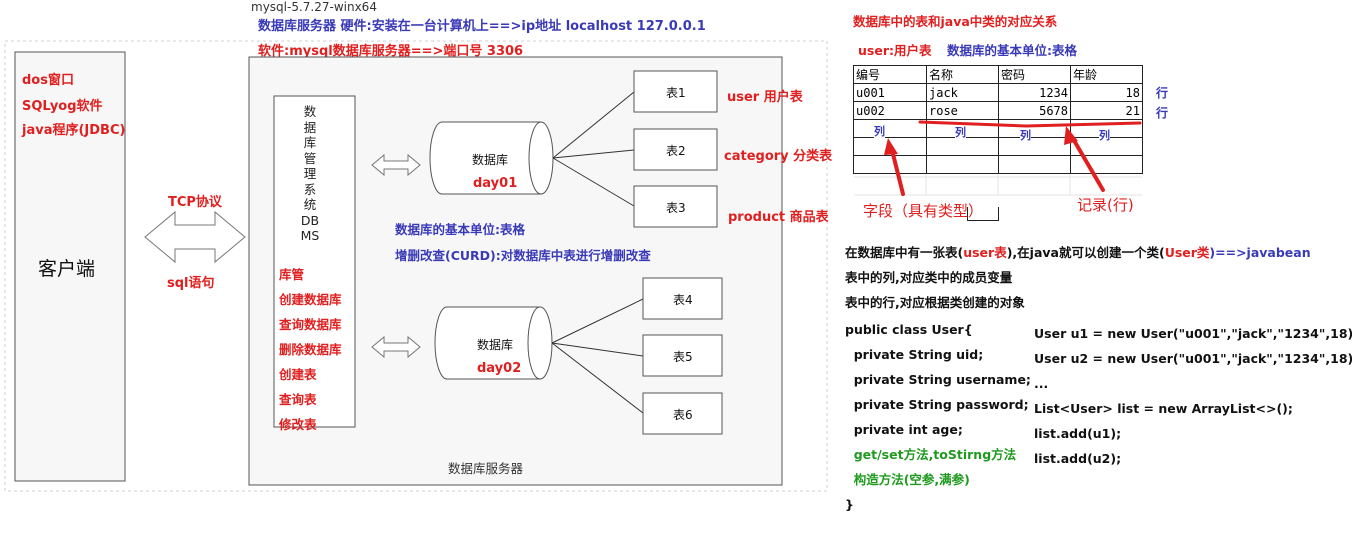  Describe the element at coordinates (523, 255) in the screenshot. I see `server-note-curd: 增删改查(CURD):对数据库中表进行增删改查` at that location.